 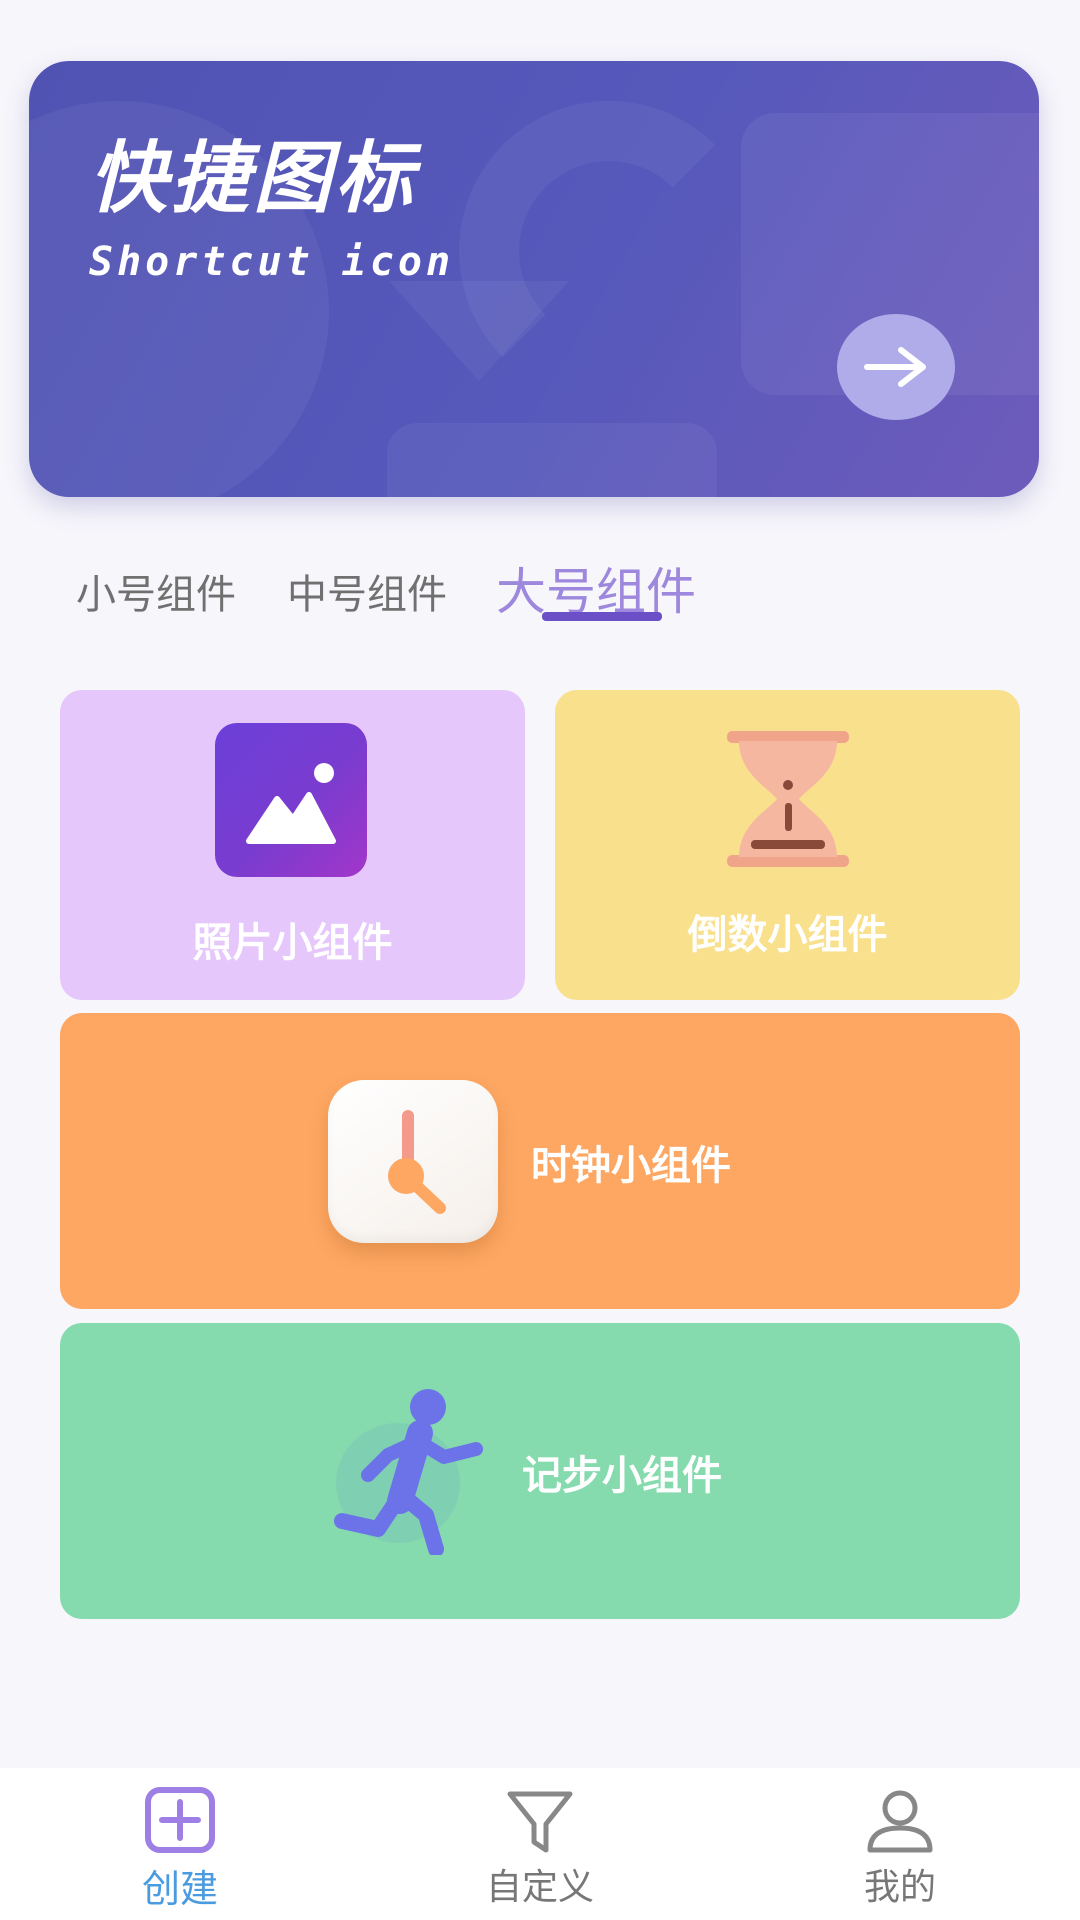 I want to click on clock-widget-label: 时钟小组件, so click(x=631, y=1166).